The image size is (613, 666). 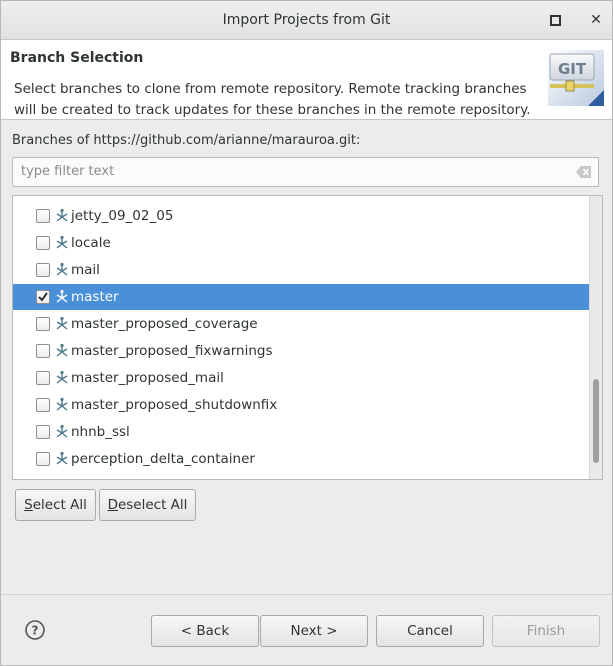 I want to click on branch-row: perception_delta_container, so click(x=301, y=459).